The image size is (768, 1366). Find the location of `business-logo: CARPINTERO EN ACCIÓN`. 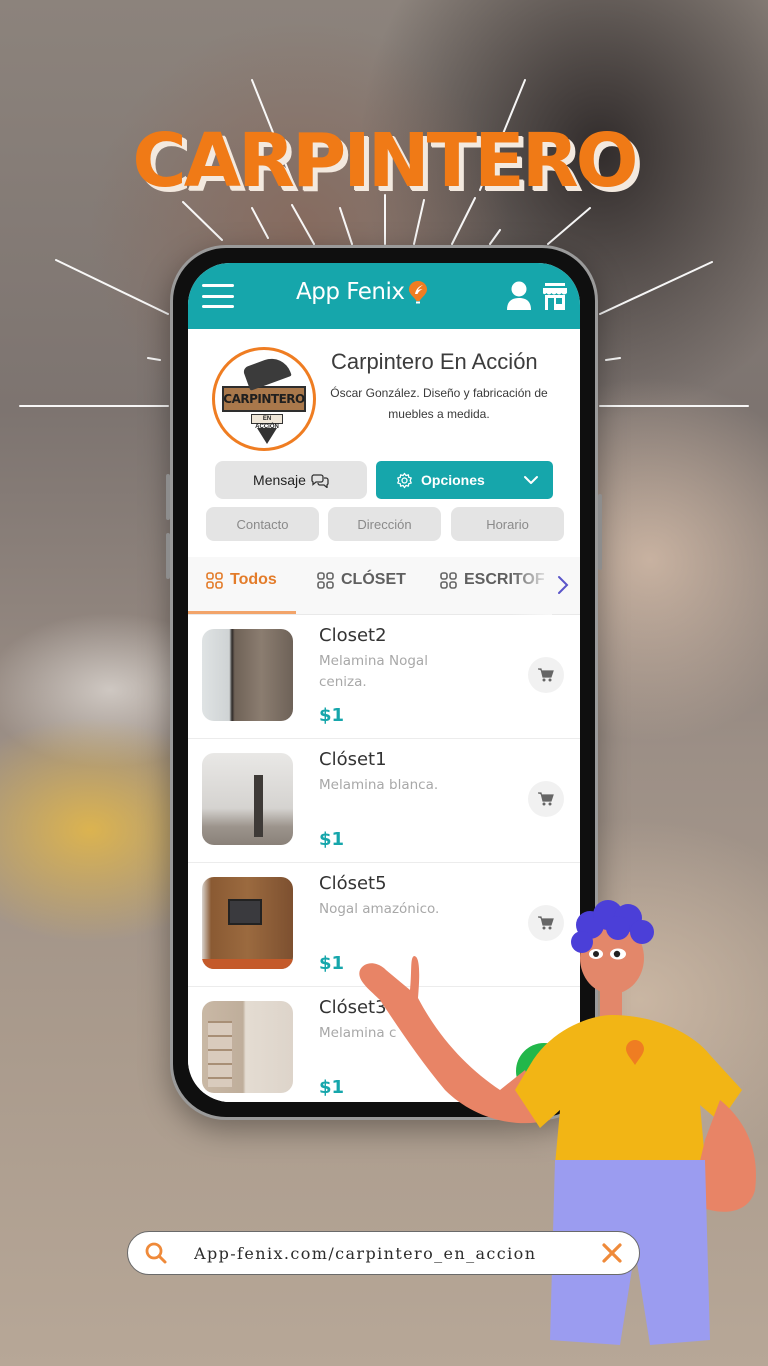

business-logo: CARPINTERO EN ACCIÓN is located at coordinates (264, 399).